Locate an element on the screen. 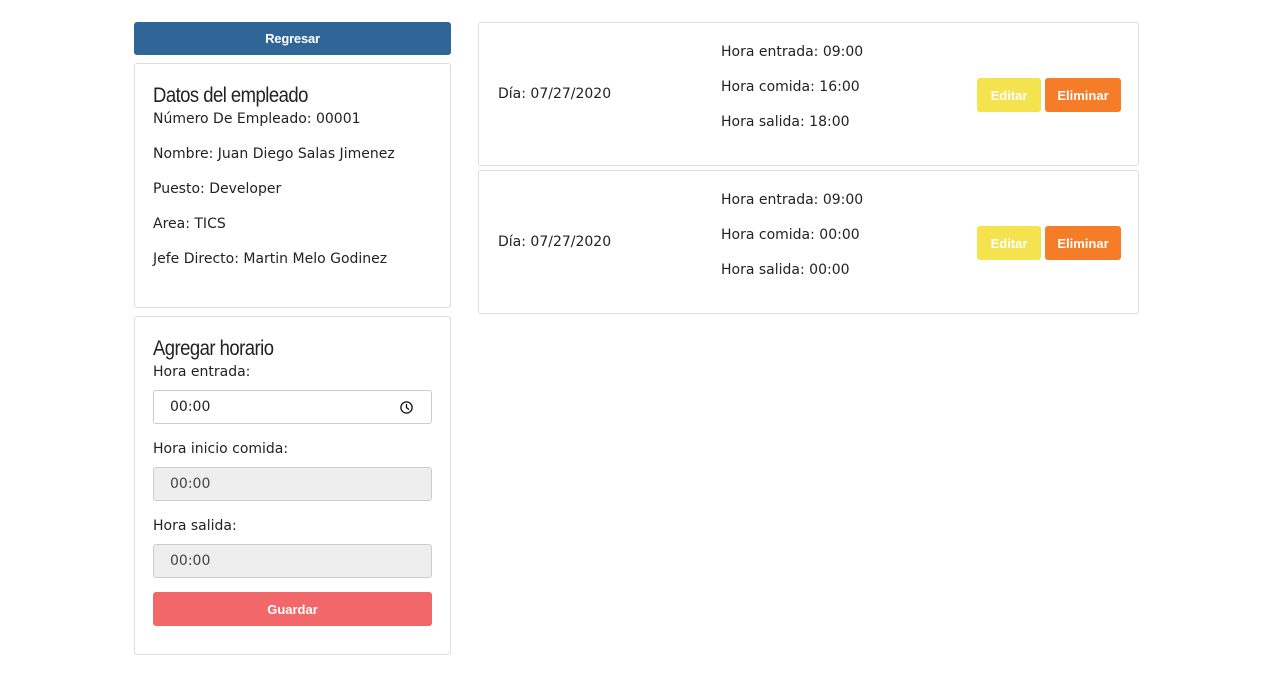 The width and height of the screenshot is (1280, 689). clock-icon is located at coordinates (406, 407).